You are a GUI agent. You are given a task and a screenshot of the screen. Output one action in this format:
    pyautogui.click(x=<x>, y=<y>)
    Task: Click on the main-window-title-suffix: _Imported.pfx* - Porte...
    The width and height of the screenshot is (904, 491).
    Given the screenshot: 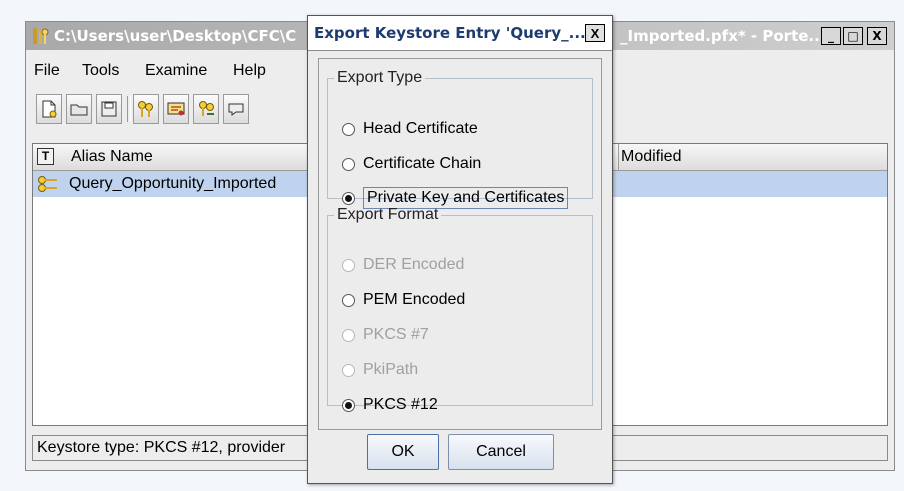 What is the action you would take?
    pyautogui.click(x=723, y=36)
    